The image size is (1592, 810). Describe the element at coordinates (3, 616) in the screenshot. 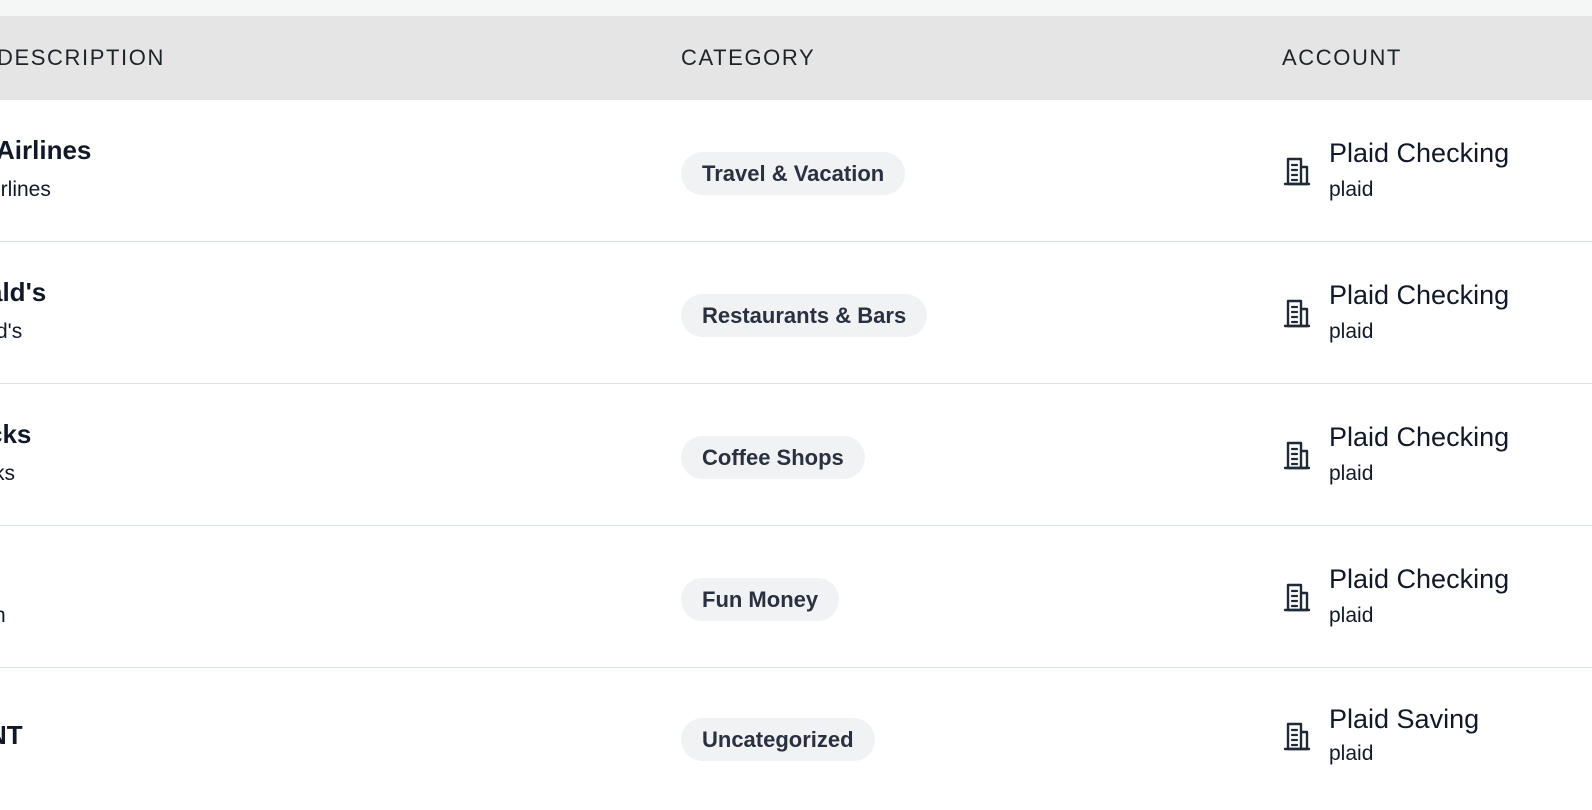

I see `transaction-merchant: n` at that location.